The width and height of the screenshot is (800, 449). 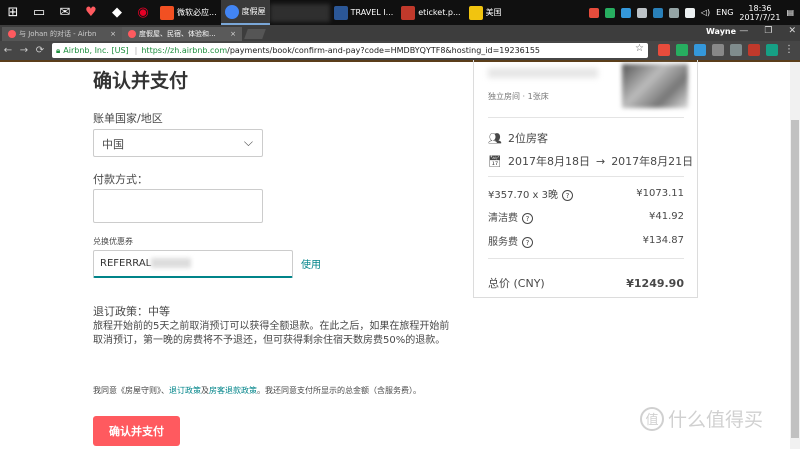 I want to click on airbnb-favicon, so click(x=132, y=34).